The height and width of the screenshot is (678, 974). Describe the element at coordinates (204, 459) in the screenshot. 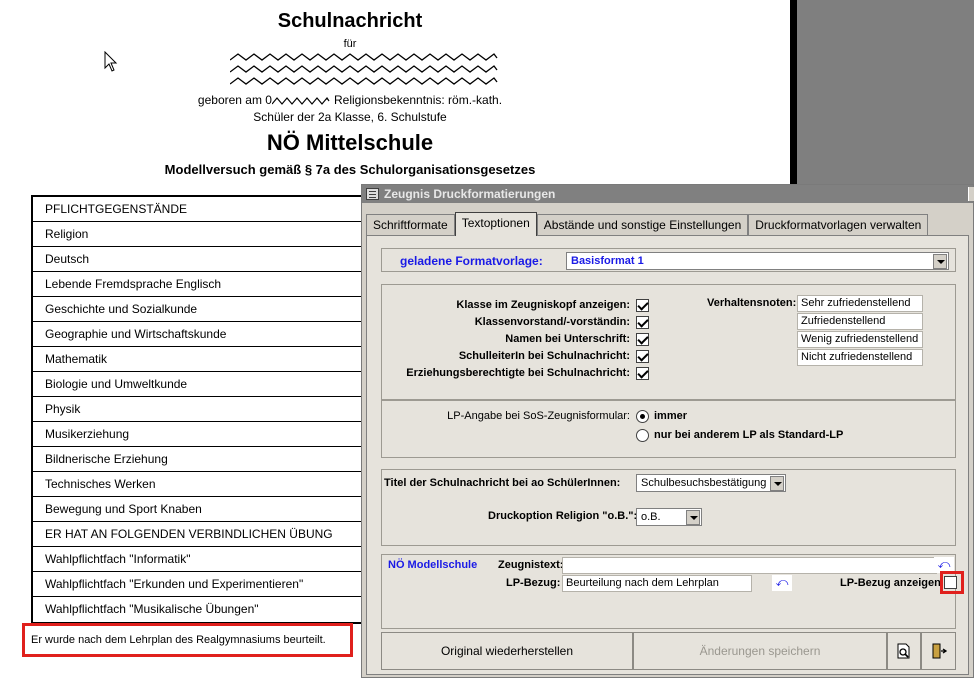

I see `subject-row: Bildnerische Erziehung` at that location.